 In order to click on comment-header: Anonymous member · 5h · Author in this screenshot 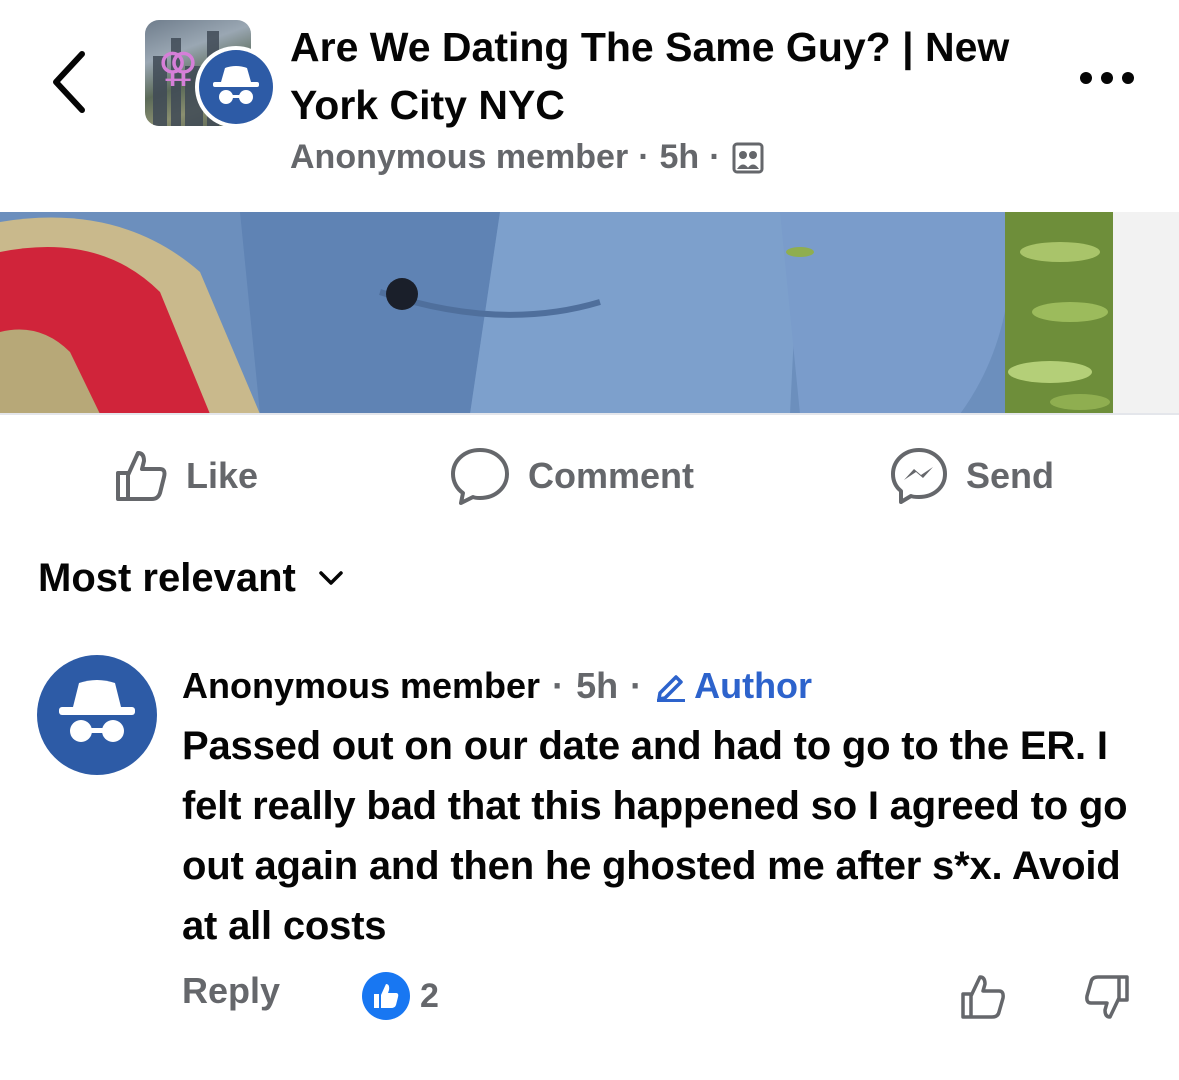, I will do `click(497, 686)`.